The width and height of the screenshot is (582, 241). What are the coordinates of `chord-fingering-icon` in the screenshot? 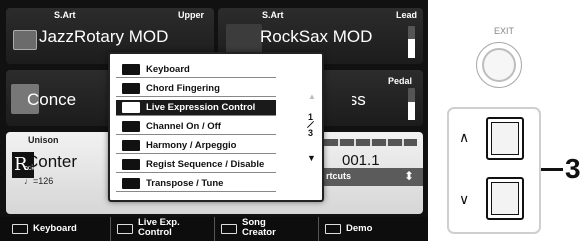 It's located at (131, 88).